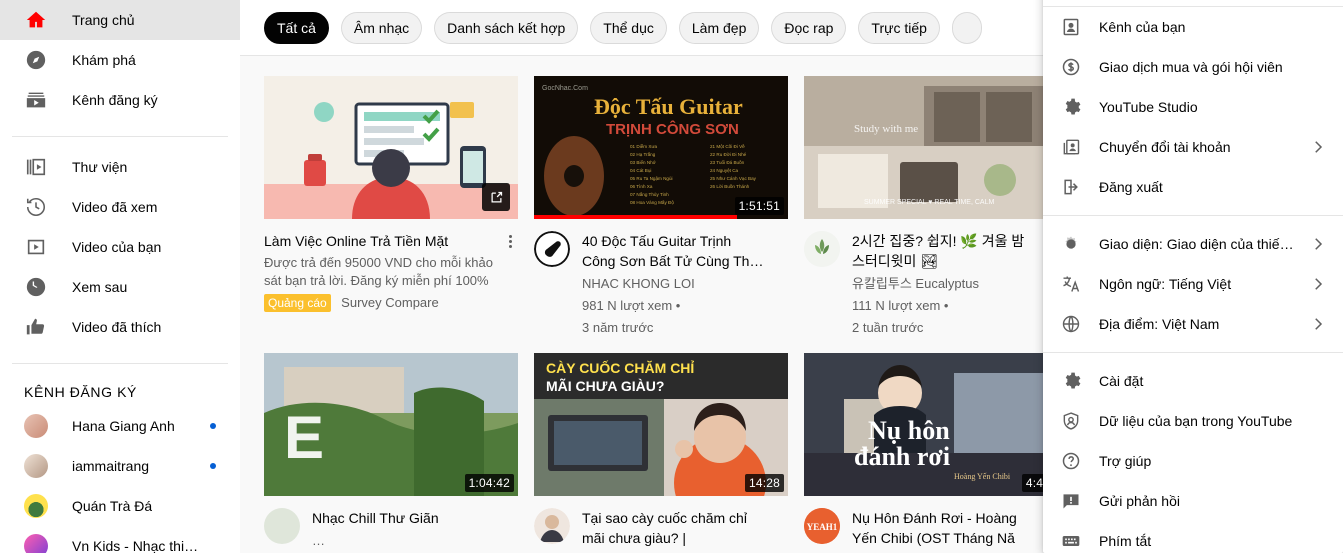 The width and height of the screenshot is (1343, 553). I want to click on sidebar-item-your-videos: Video của bạn, so click(120, 247).